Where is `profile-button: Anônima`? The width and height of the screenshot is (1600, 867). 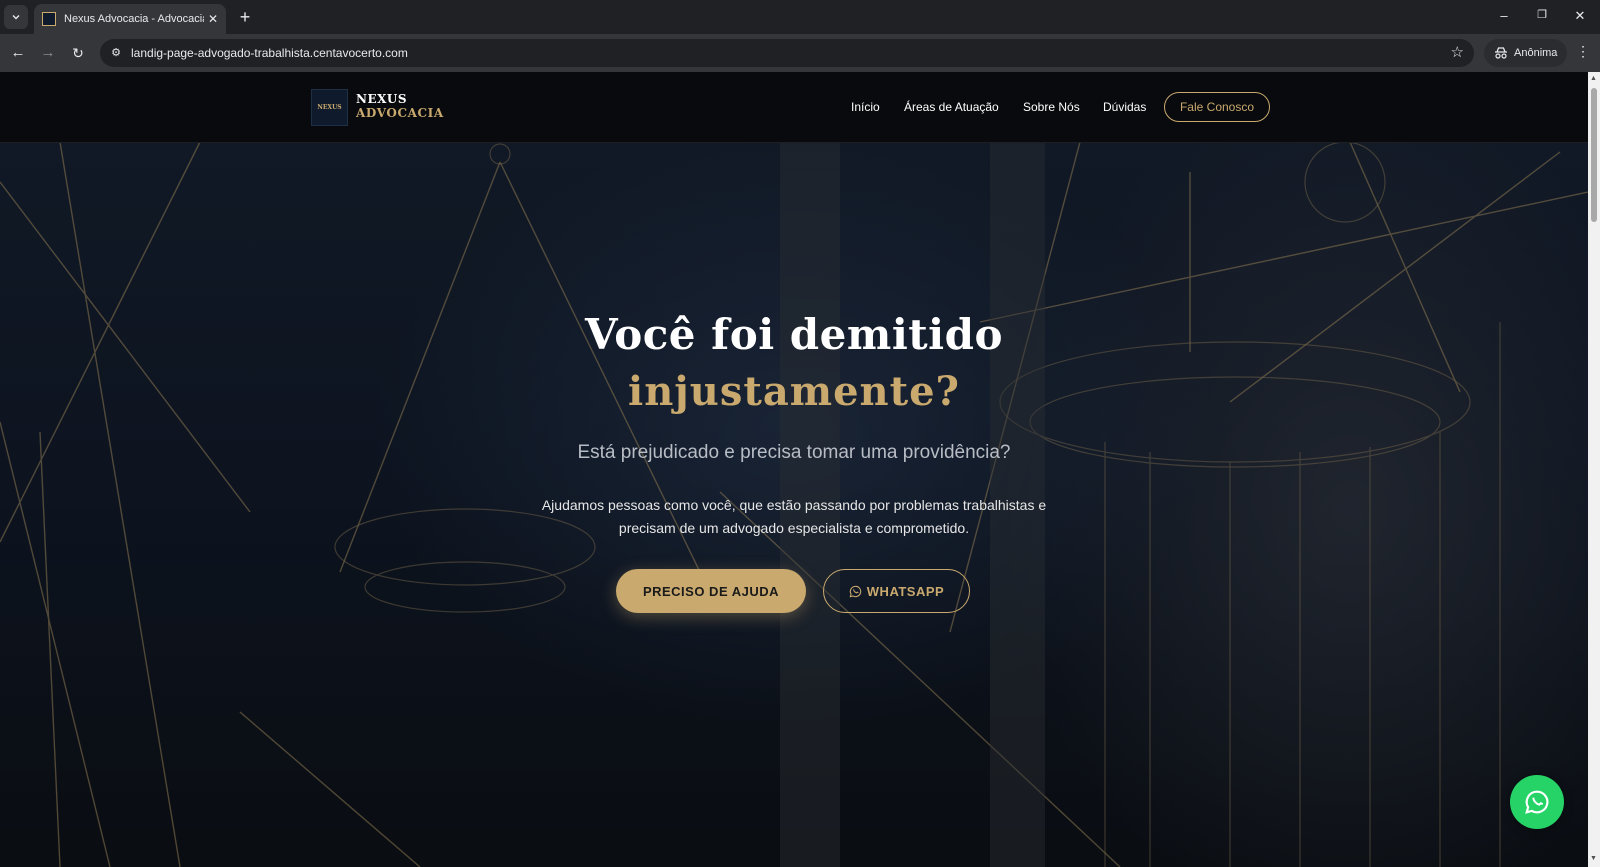
profile-button: Anônima is located at coordinates (1526, 53).